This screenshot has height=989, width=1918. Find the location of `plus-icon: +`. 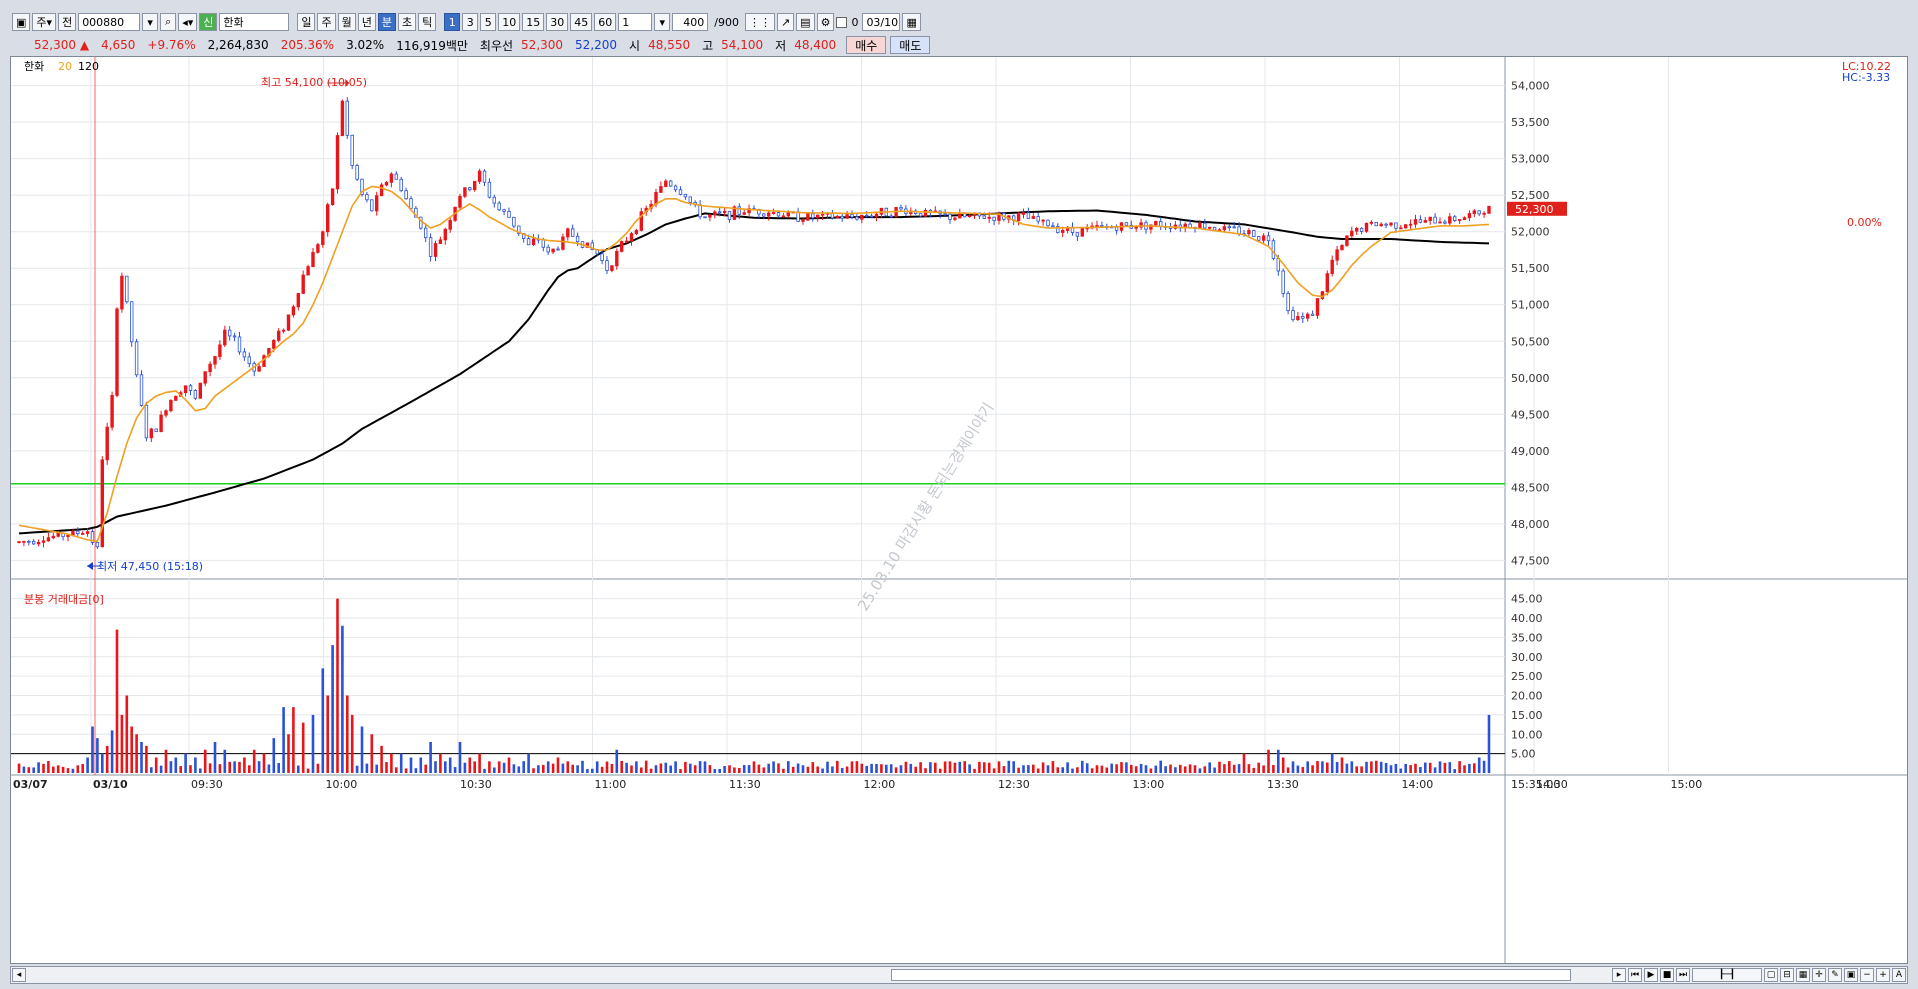

plus-icon: + is located at coordinates (1883, 975).